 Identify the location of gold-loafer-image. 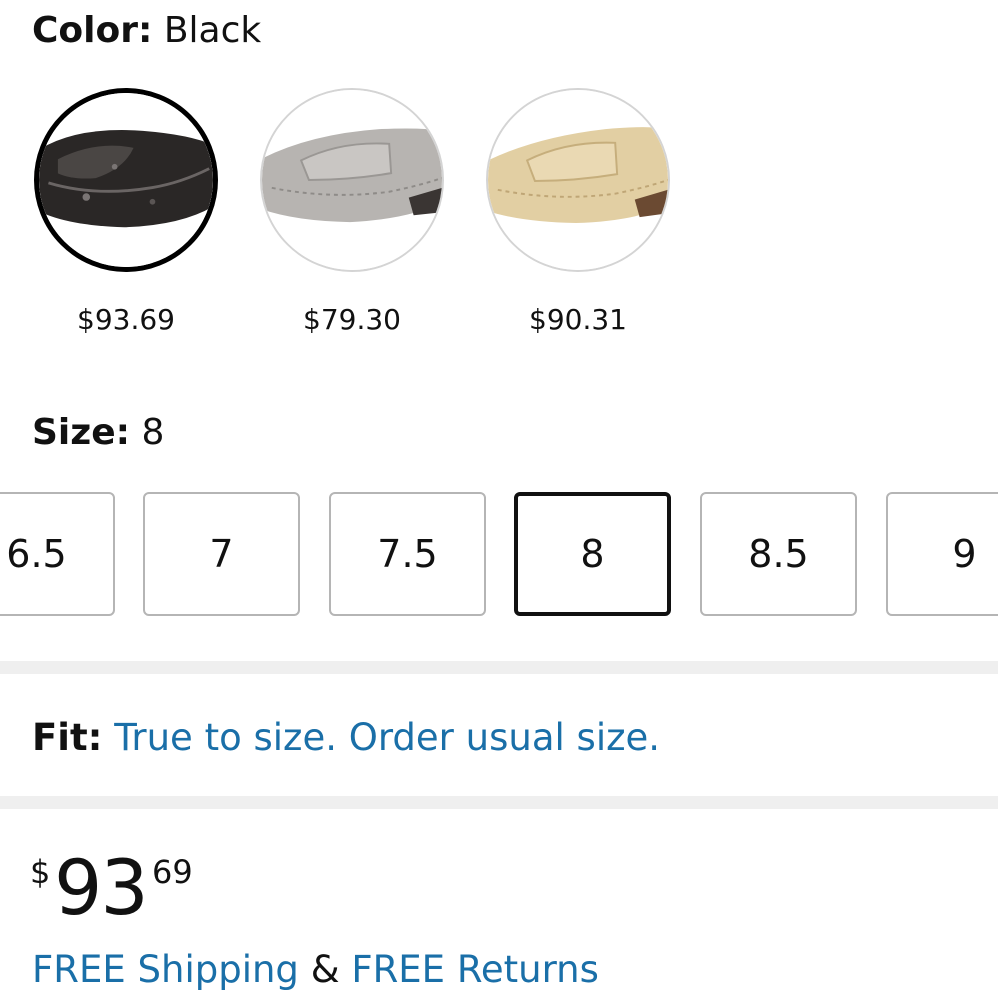
(578, 180).